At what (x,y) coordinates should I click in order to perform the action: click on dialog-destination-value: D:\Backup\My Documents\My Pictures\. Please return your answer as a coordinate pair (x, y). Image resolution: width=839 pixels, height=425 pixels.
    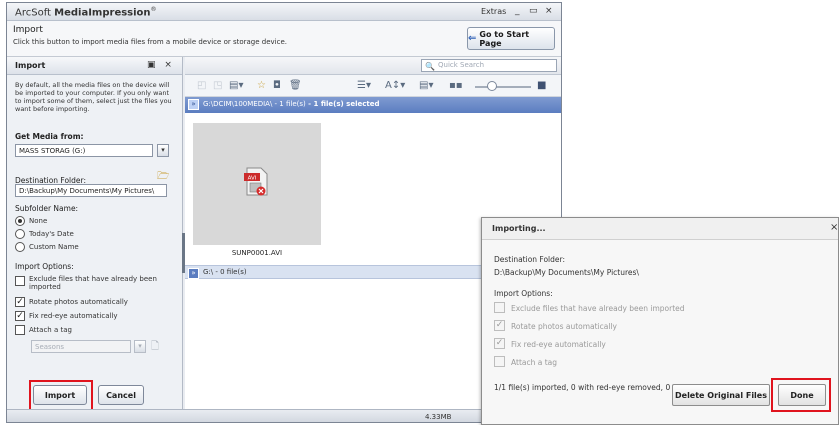
    Looking at the image, I should click on (566, 272).